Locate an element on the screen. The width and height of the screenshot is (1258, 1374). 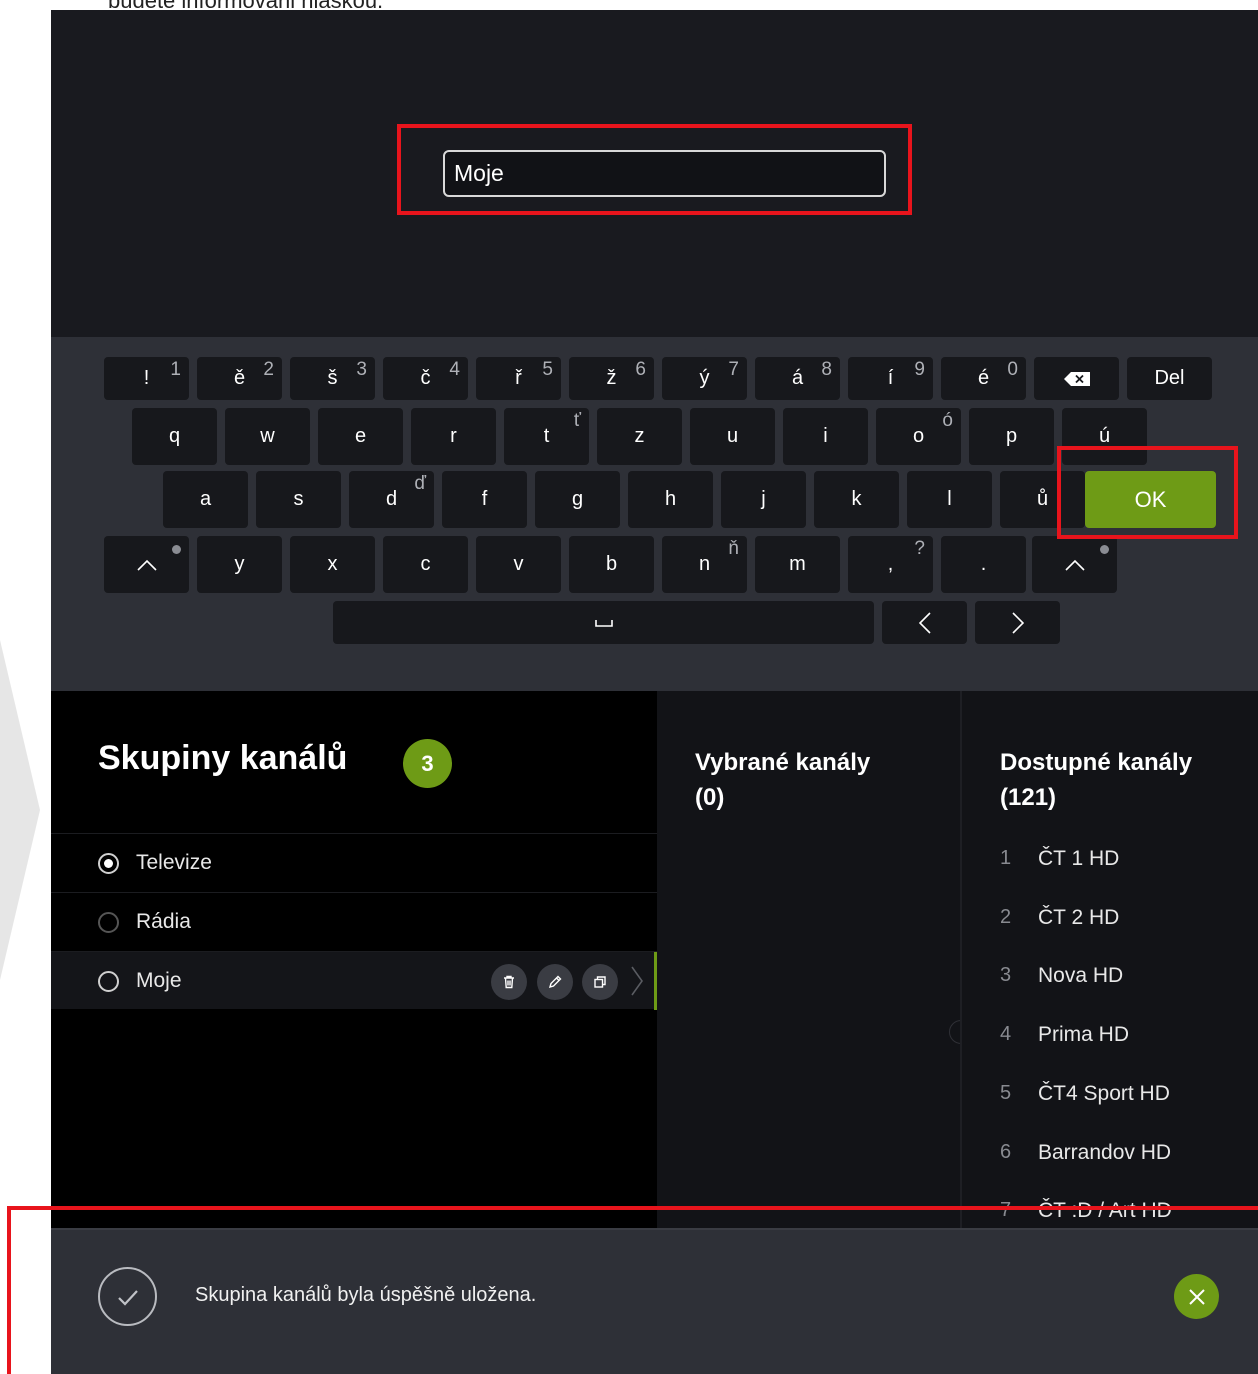
key-o: oó is located at coordinates (918, 436).